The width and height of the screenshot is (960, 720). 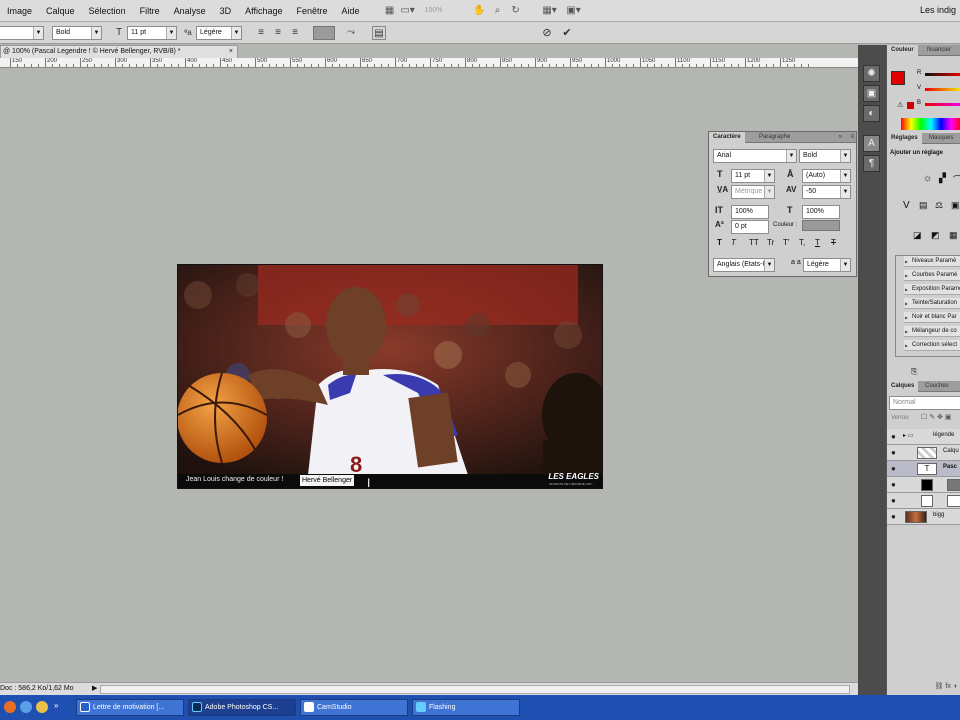 What do you see at coordinates (754, 242) in the screenshot?
I see `all-caps-button: TT` at bounding box center [754, 242].